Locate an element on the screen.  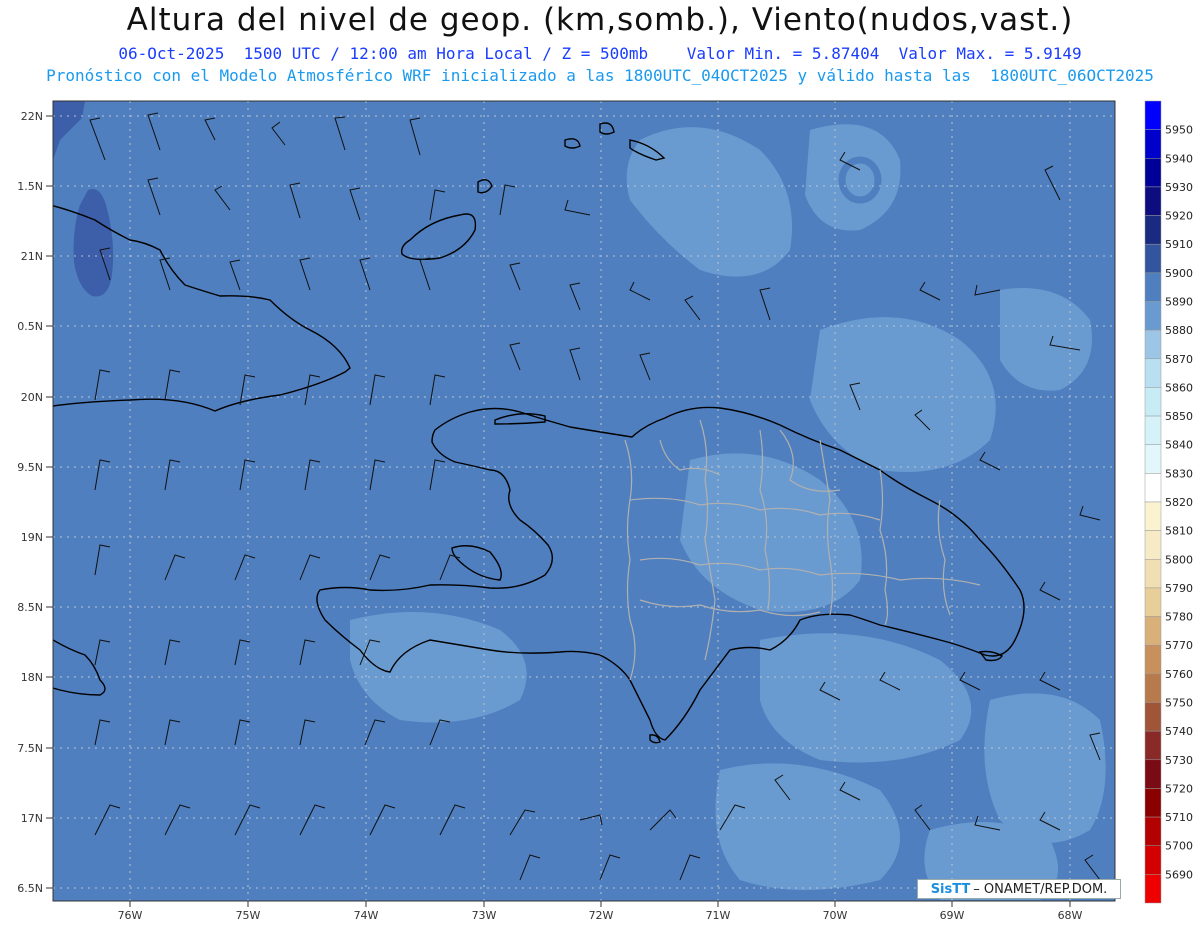
lat-label: 22N is located at coordinates (32, 116).